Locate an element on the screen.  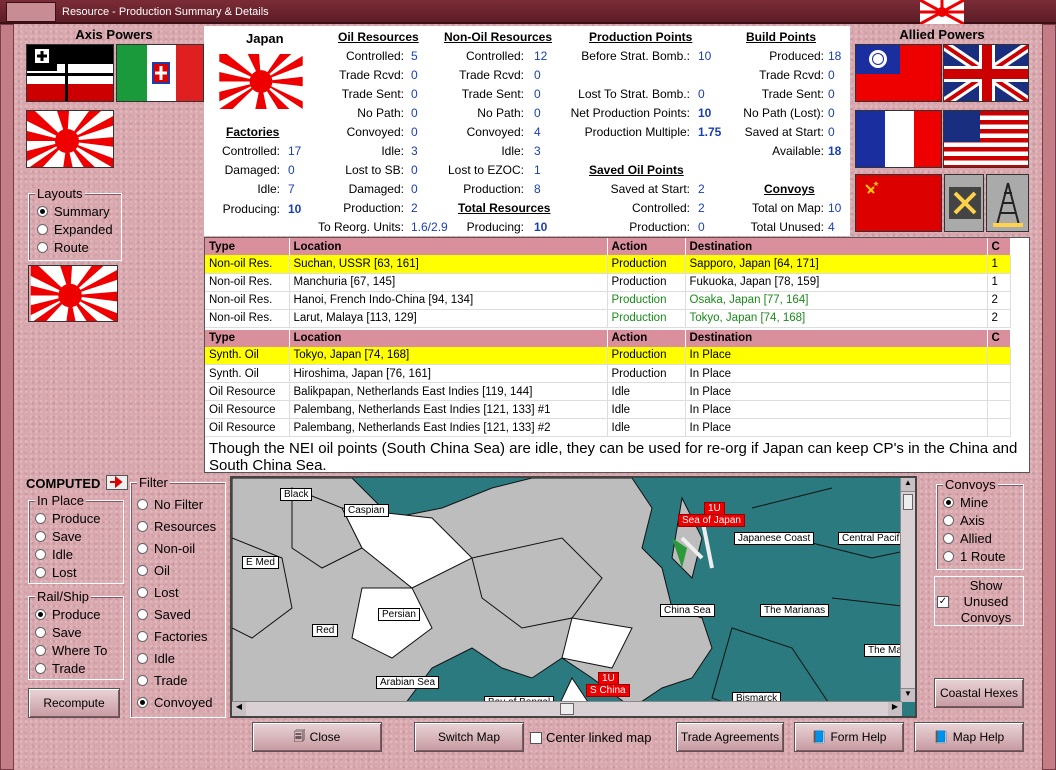
cell: Hanoi, French Indo-China [94, 134] is located at coordinates (448, 300).